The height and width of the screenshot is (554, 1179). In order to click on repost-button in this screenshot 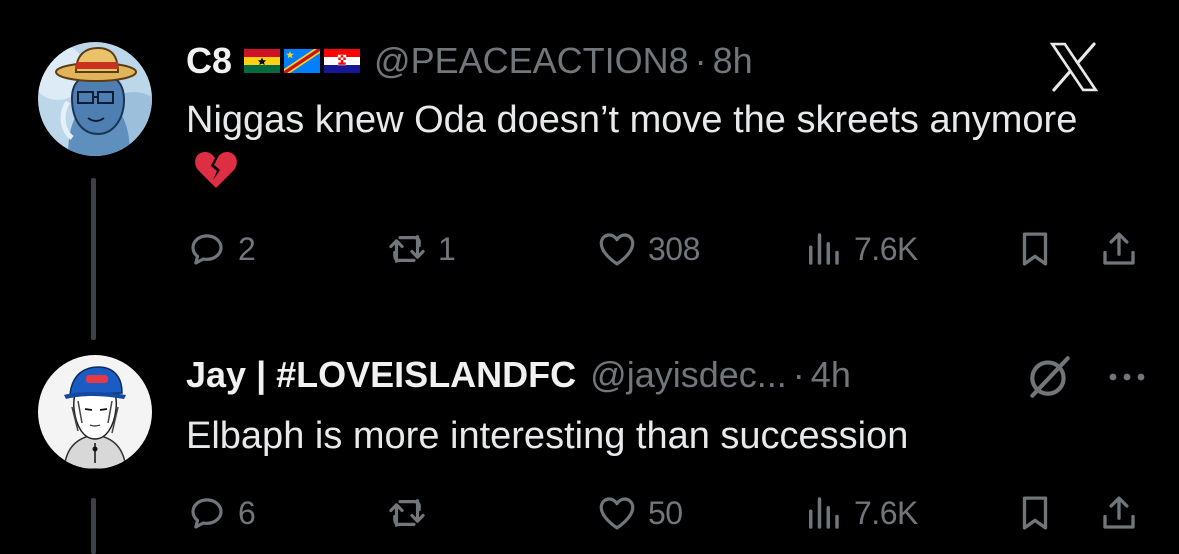, I will do `click(412, 513)`.